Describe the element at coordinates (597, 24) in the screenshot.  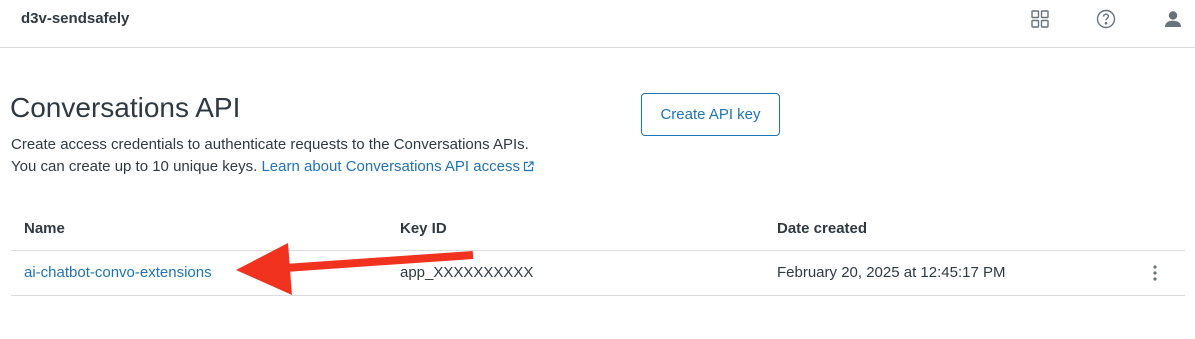
I see `top-bar: d3v-sendsafely` at that location.